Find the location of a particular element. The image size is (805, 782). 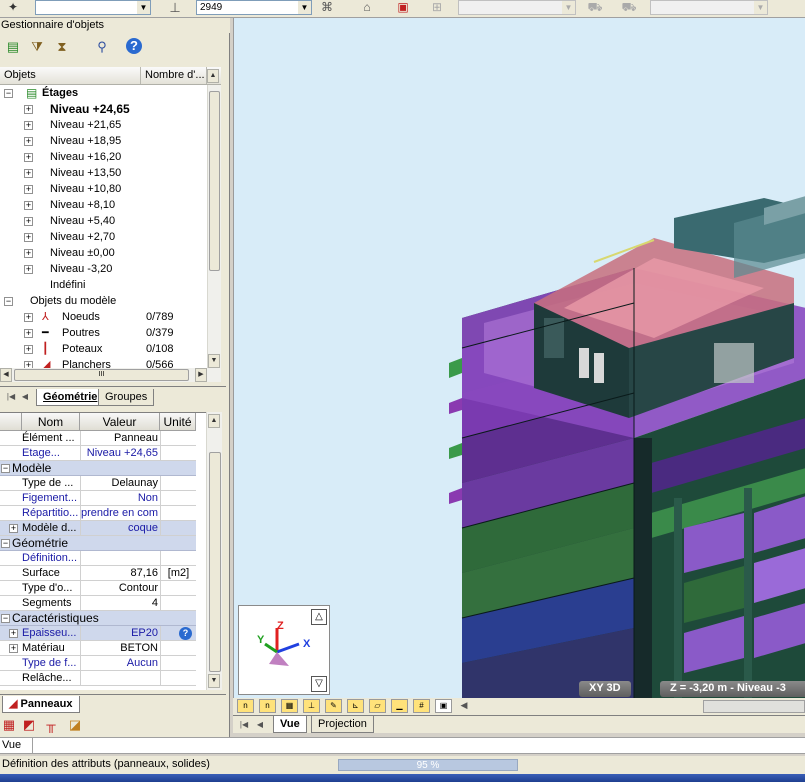

header-unit: Unité is located at coordinates (178, 422).